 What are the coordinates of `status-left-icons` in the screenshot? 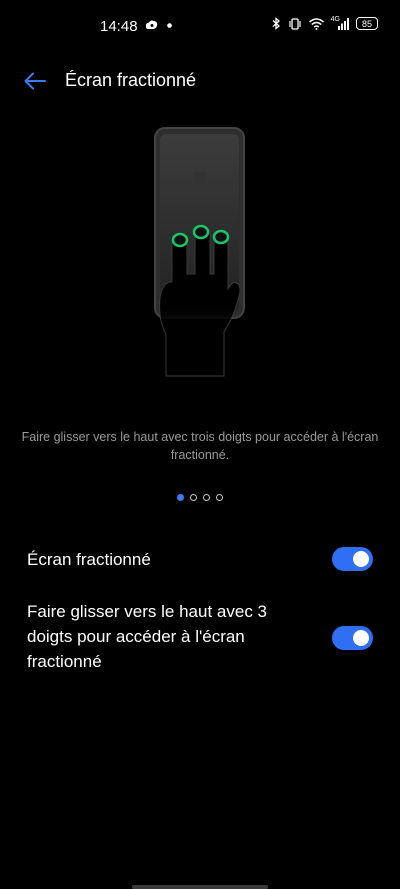 It's located at (158, 25).